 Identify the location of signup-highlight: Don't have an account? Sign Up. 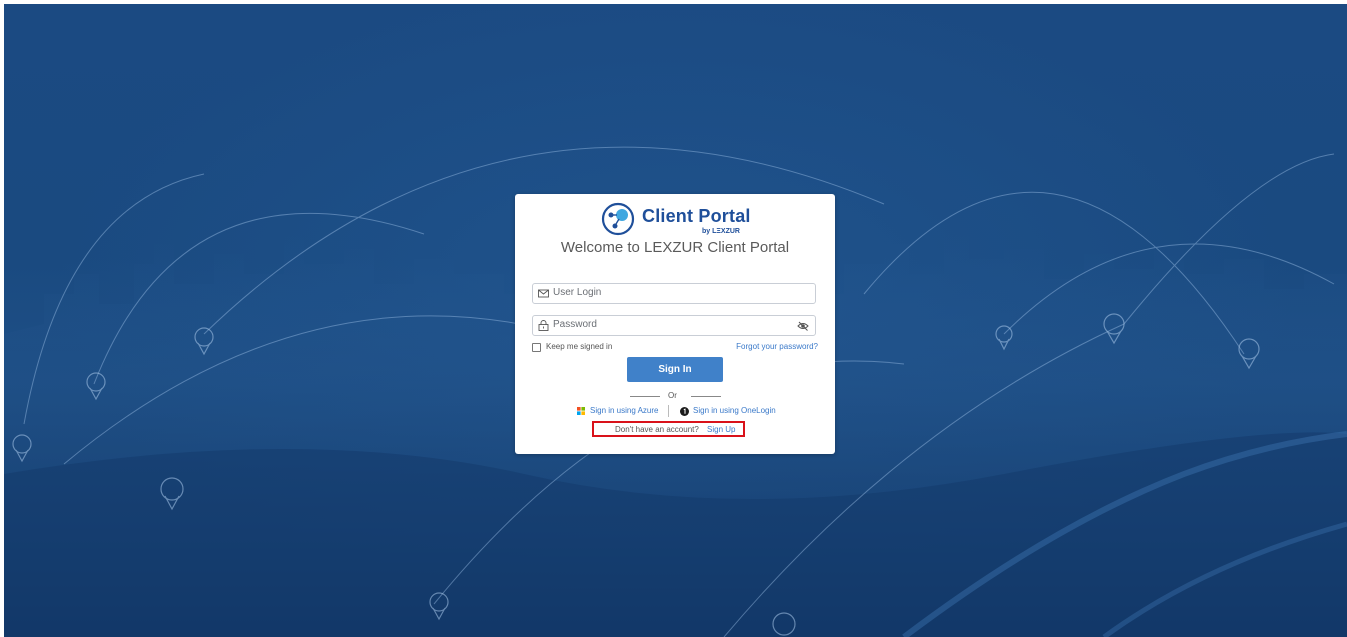
(668, 429).